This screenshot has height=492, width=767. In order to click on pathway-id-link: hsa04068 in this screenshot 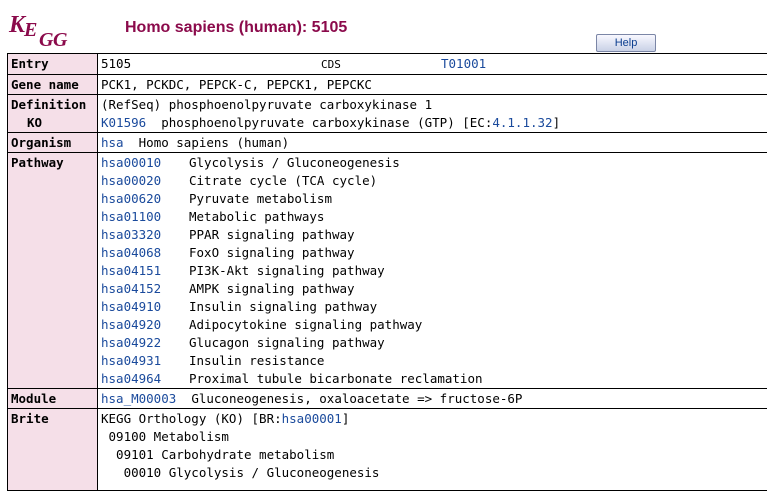, I will do `click(145, 253)`.